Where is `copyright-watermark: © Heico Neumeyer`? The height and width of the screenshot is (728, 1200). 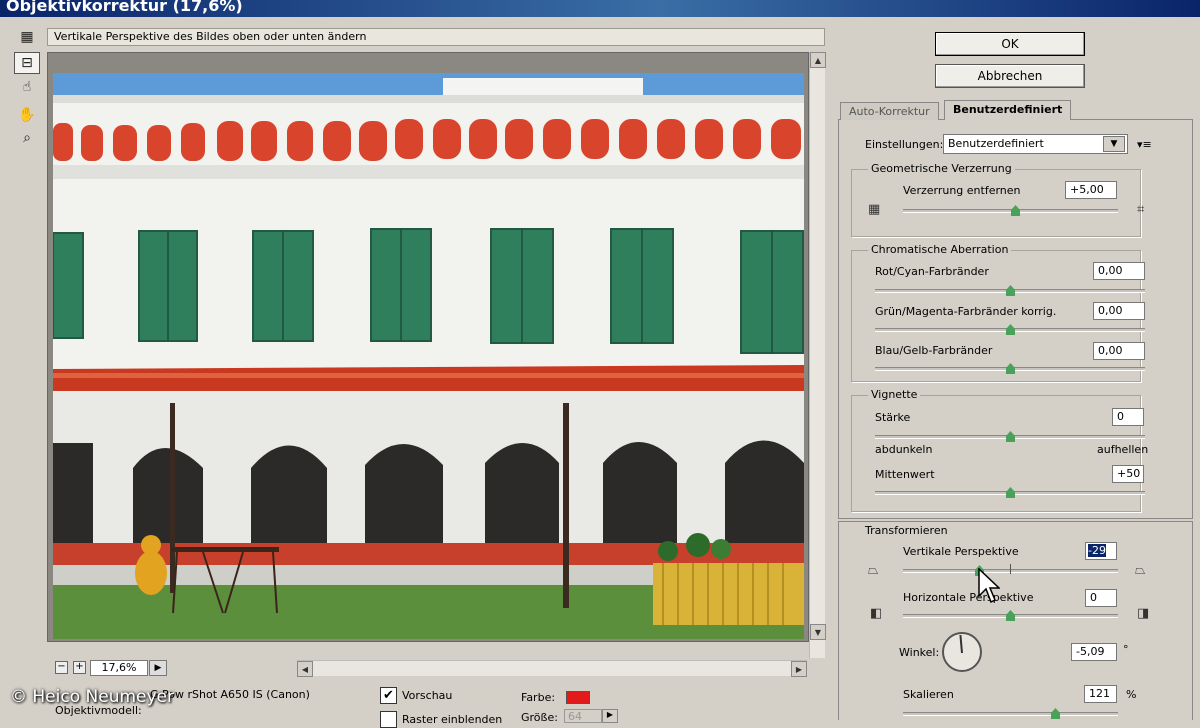 copyright-watermark: © Heico Neumeyer is located at coordinates (92, 697).